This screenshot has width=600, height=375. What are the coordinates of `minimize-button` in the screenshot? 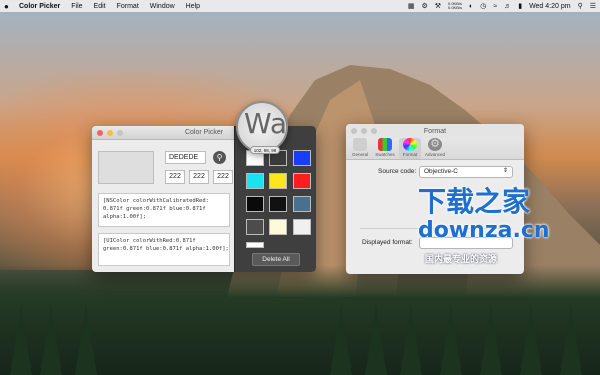 It's located at (110, 133).